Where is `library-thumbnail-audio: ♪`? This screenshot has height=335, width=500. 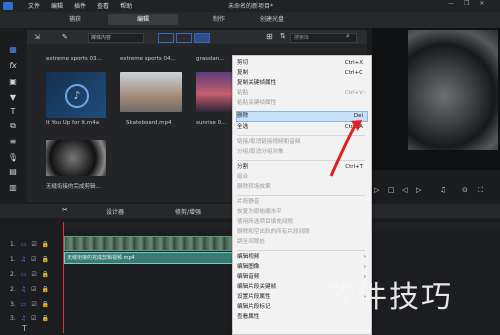 library-thumbnail-audio: ♪ is located at coordinates (76, 95).